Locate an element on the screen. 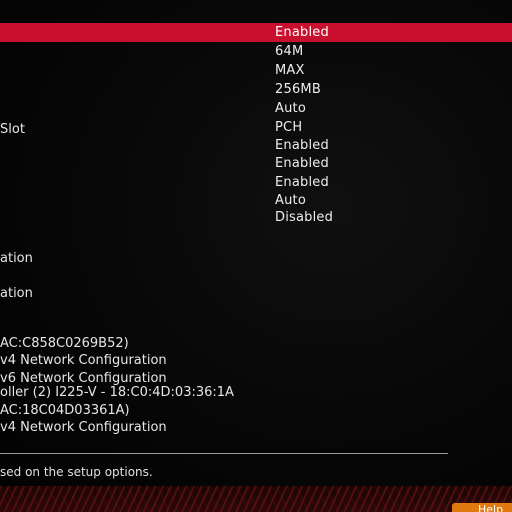  setting-value-8: Enabled is located at coordinates (302, 164).